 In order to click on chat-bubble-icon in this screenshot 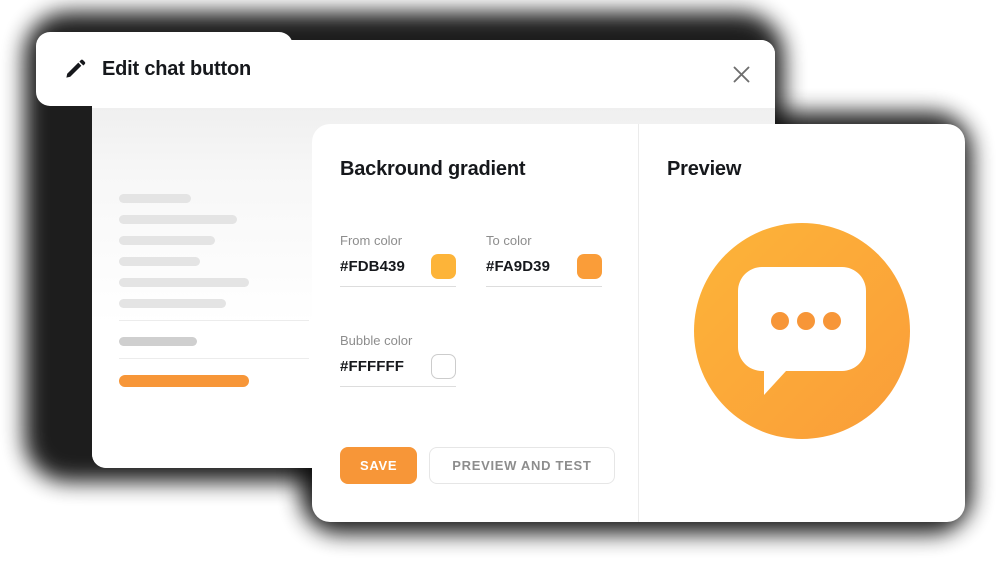, I will do `click(802, 330)`.